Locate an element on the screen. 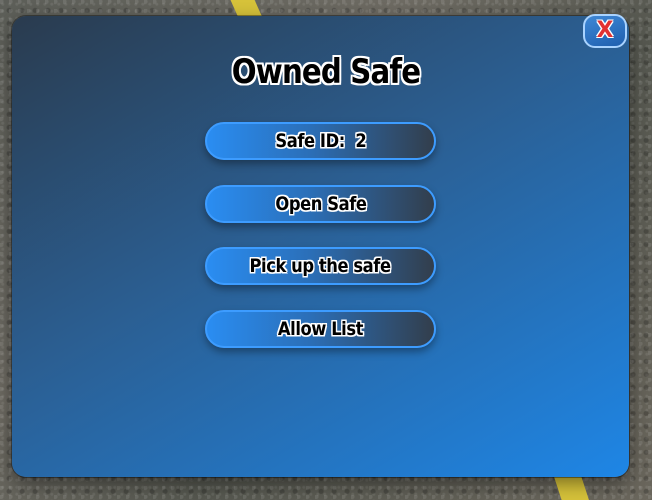  pick-up-safe-button: Pick up the safe is located at coordinates (320, 266).